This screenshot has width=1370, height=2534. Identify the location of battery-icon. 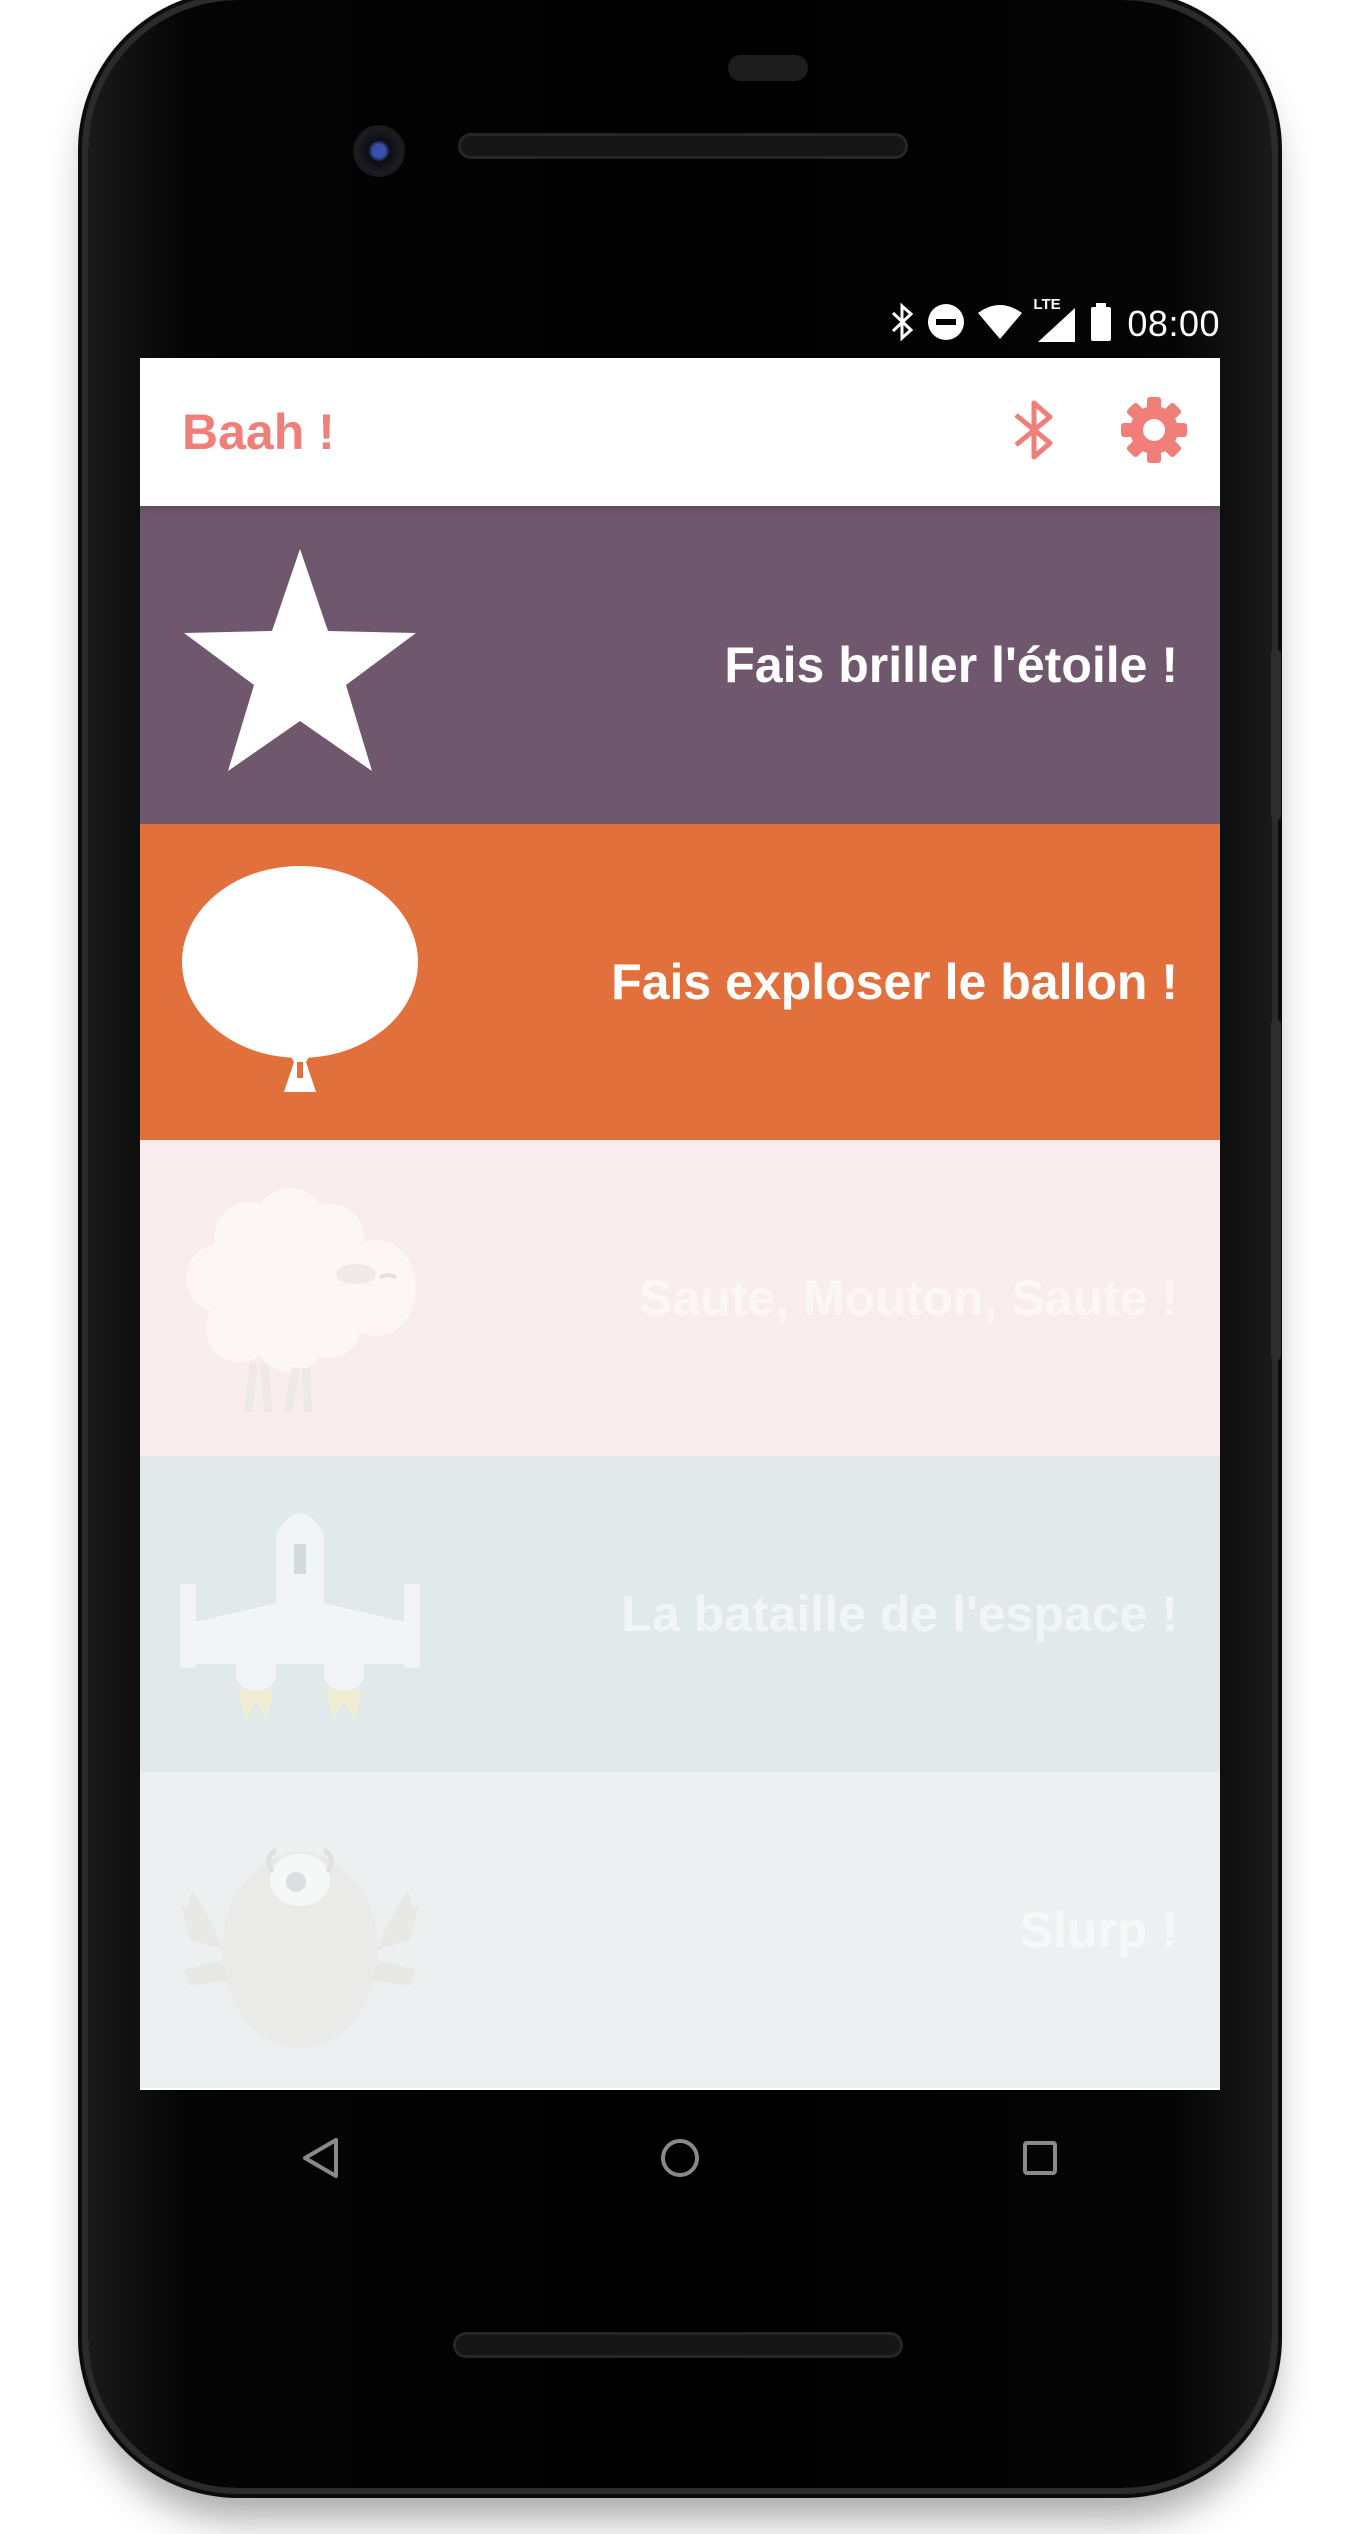
(1101, 324).